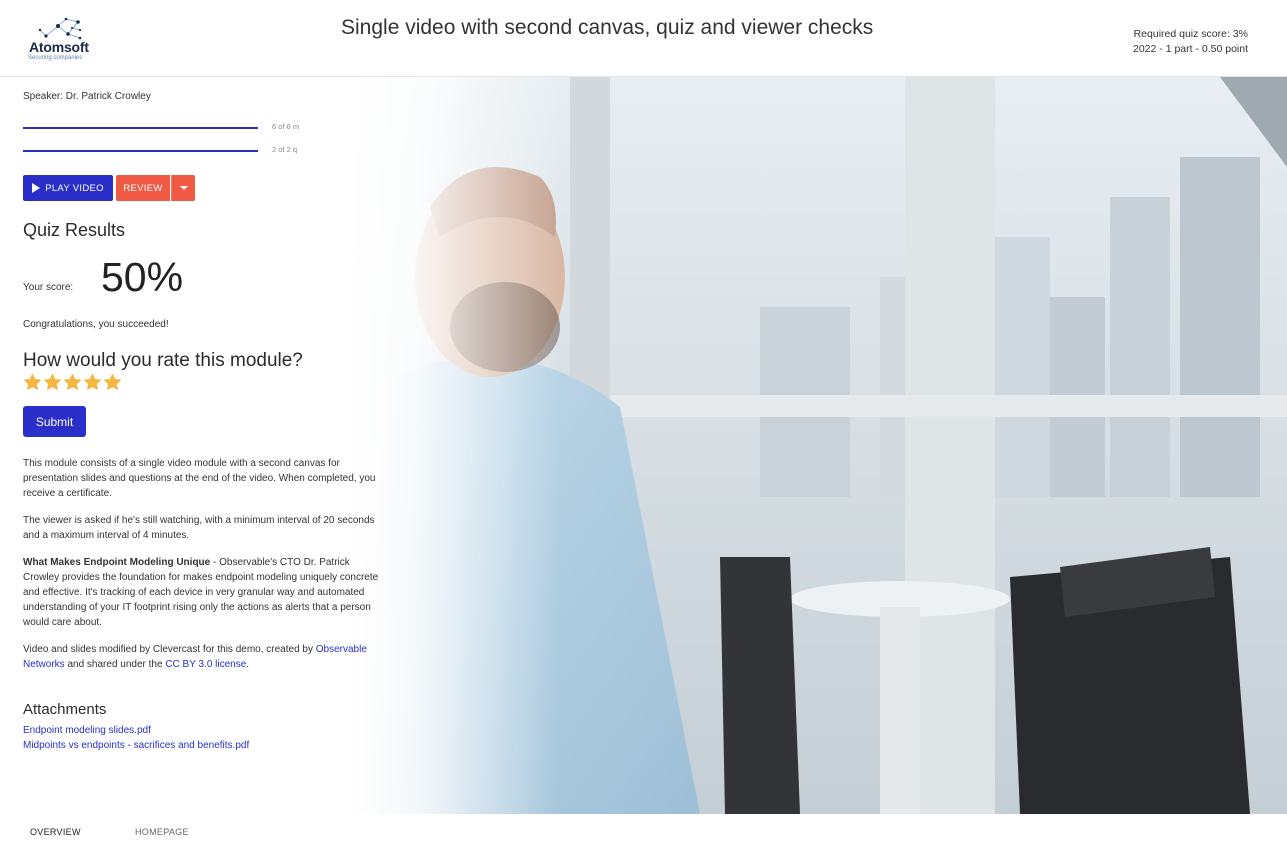  I want to click on star-rating, so click(72, 382).